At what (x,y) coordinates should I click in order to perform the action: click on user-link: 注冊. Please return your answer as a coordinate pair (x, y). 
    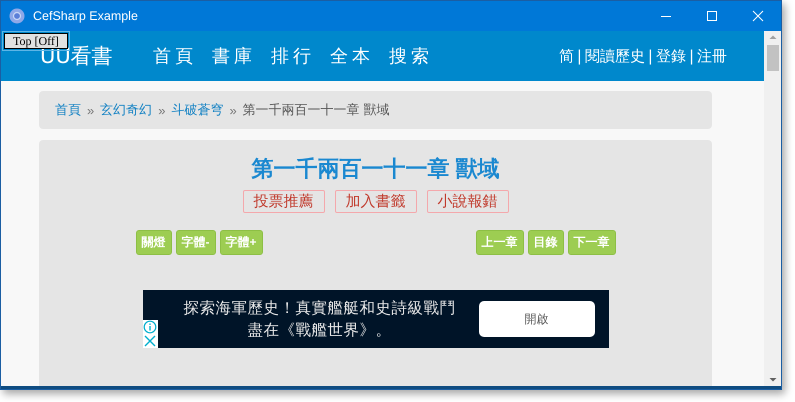
    Looking at the image, I should click on (712, 56).